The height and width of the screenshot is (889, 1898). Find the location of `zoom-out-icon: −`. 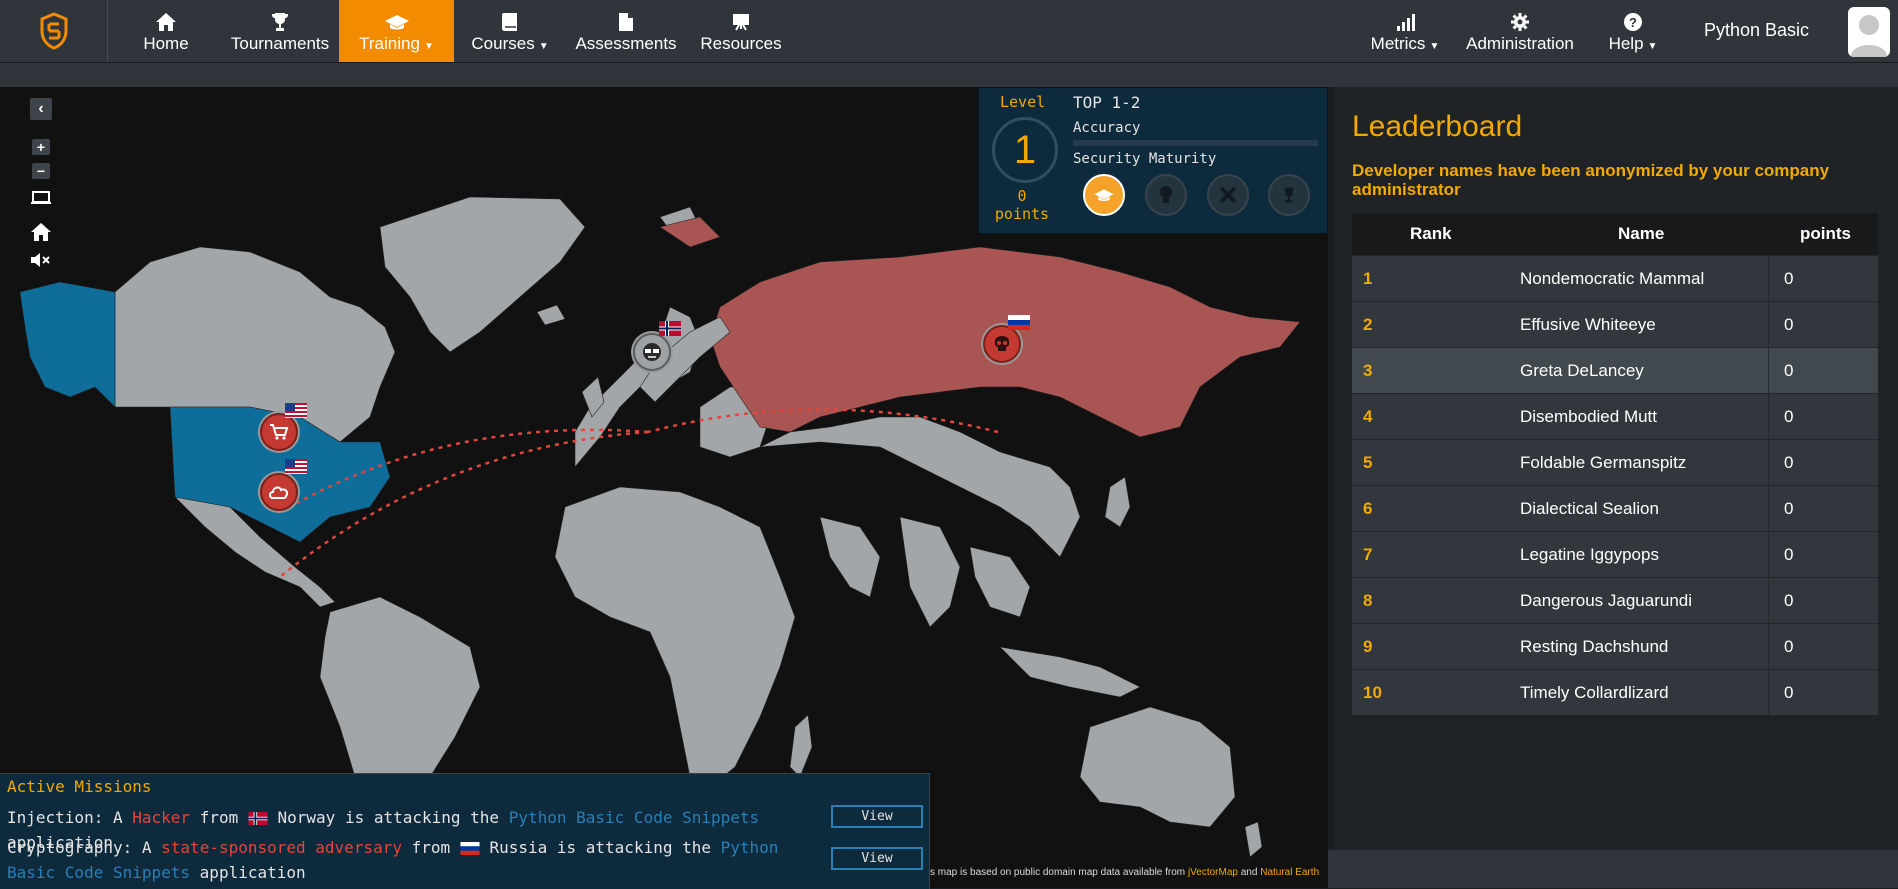

zoom-out-icon: − is located at coordinates (41, 171).